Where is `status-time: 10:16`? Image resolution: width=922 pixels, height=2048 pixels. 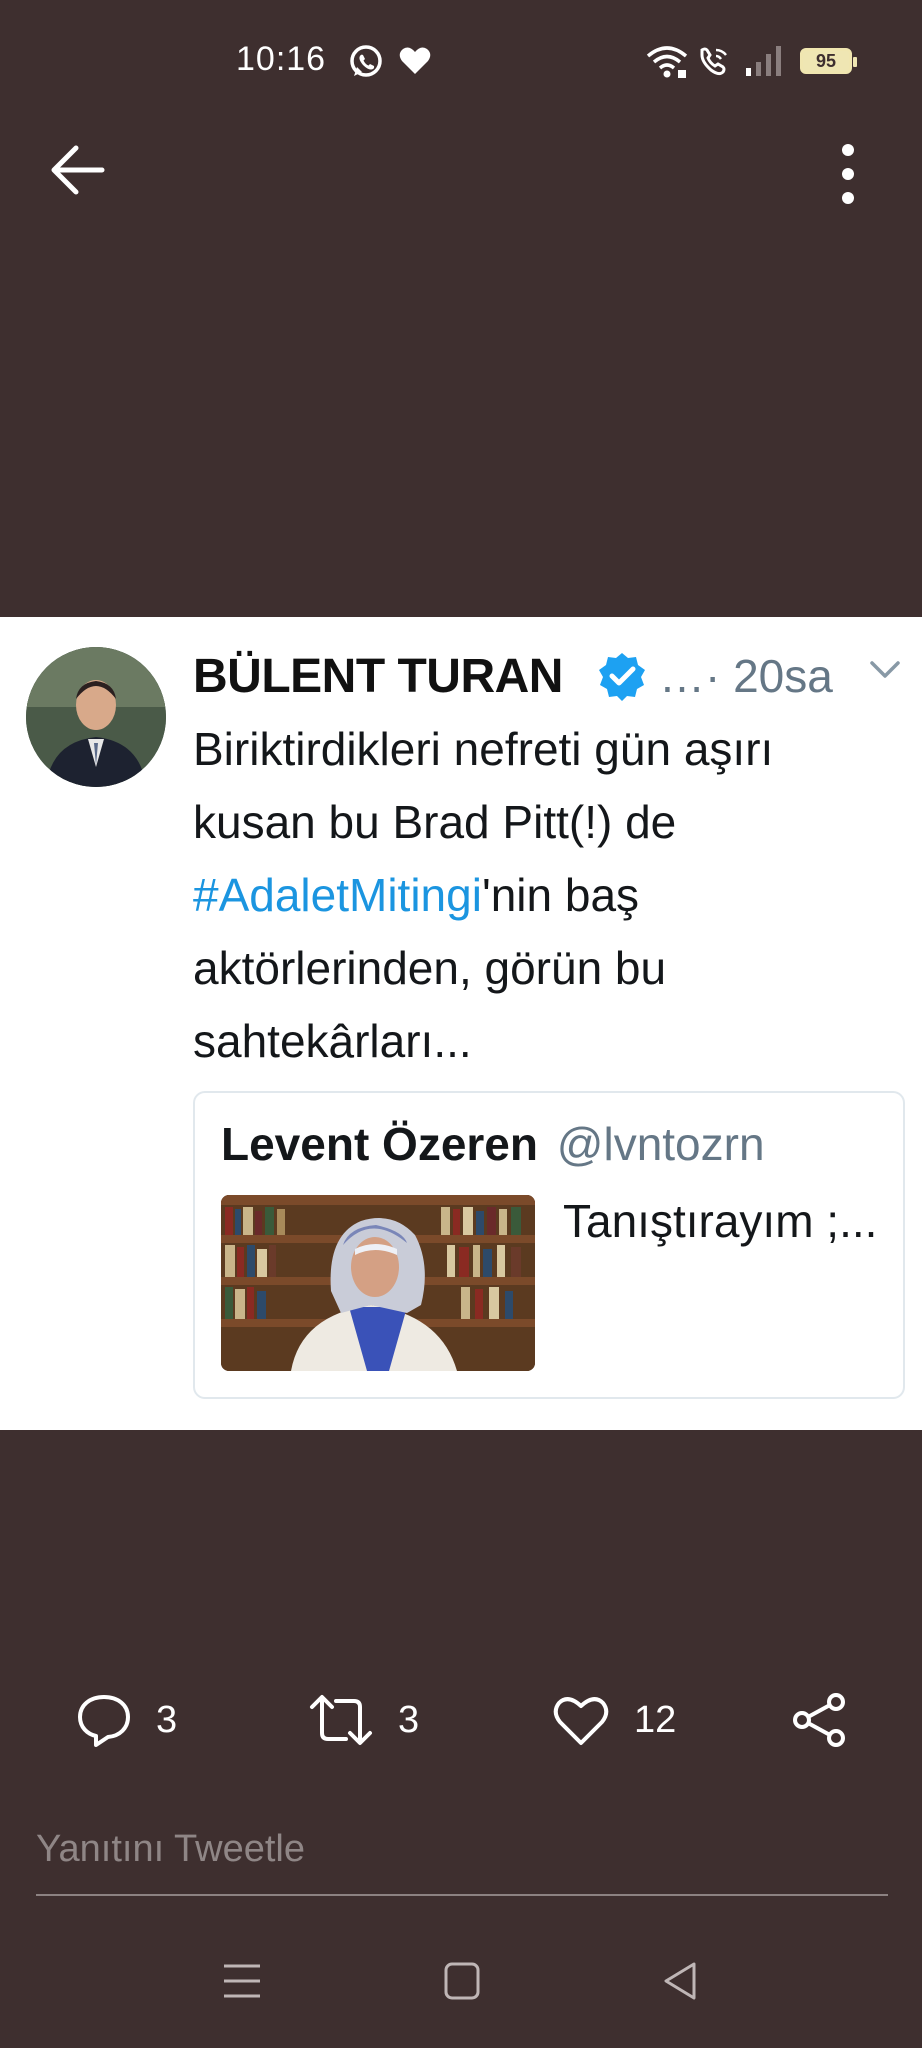 status-time: 10:16 is located at coordinates (281, 59).